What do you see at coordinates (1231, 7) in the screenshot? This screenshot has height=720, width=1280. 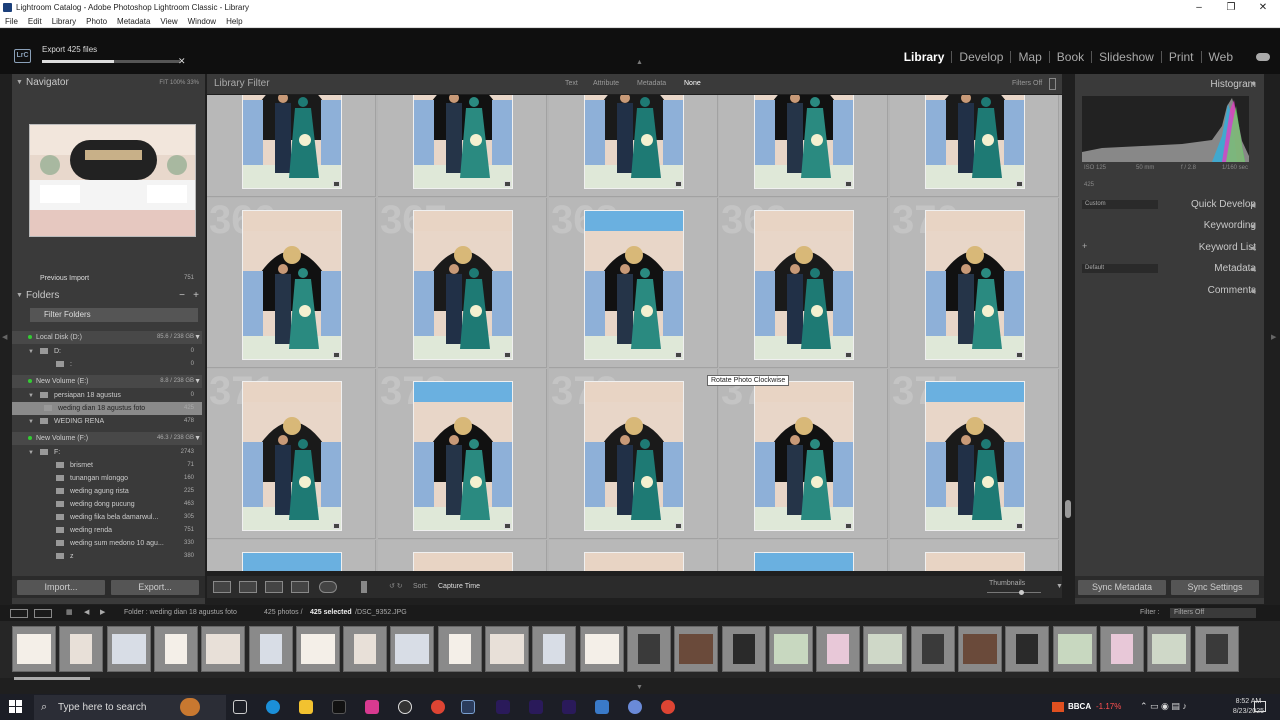 I see `restore-icon: ❐` at bounding box center [1231, 7].